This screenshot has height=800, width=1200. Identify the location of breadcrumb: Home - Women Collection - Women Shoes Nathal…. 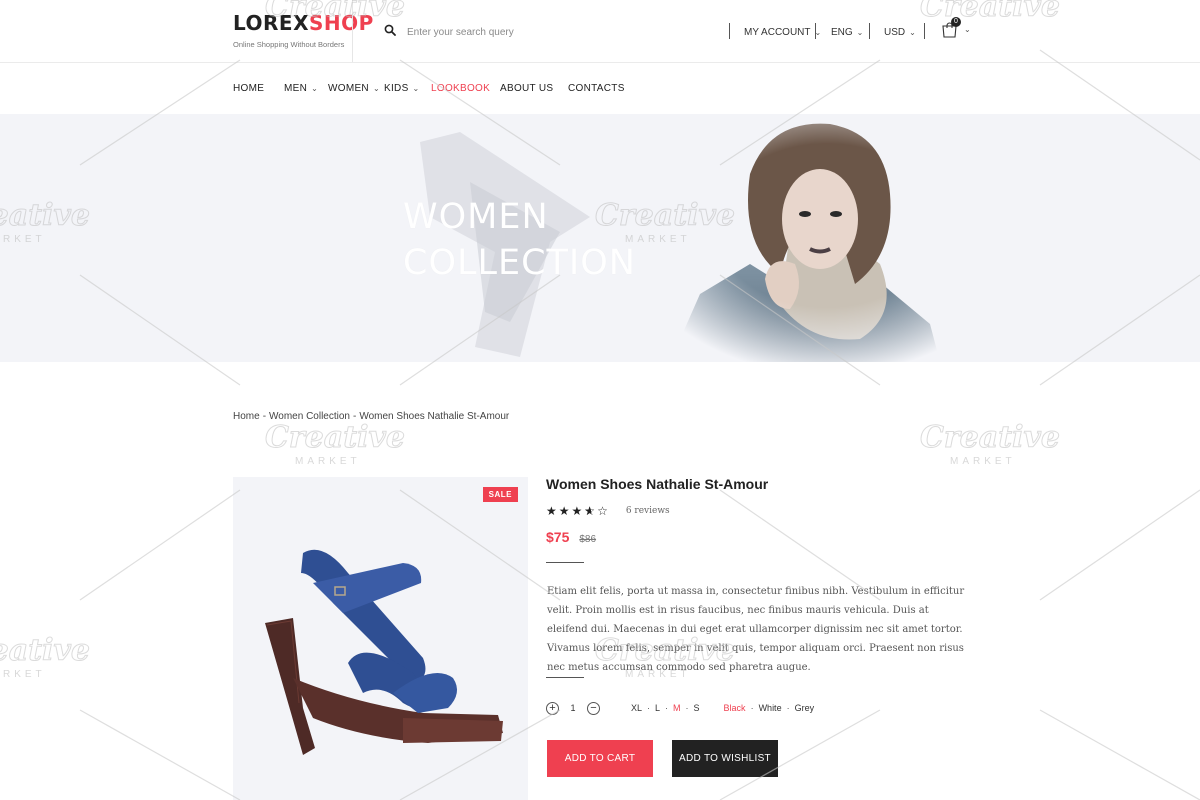
(371, 416).